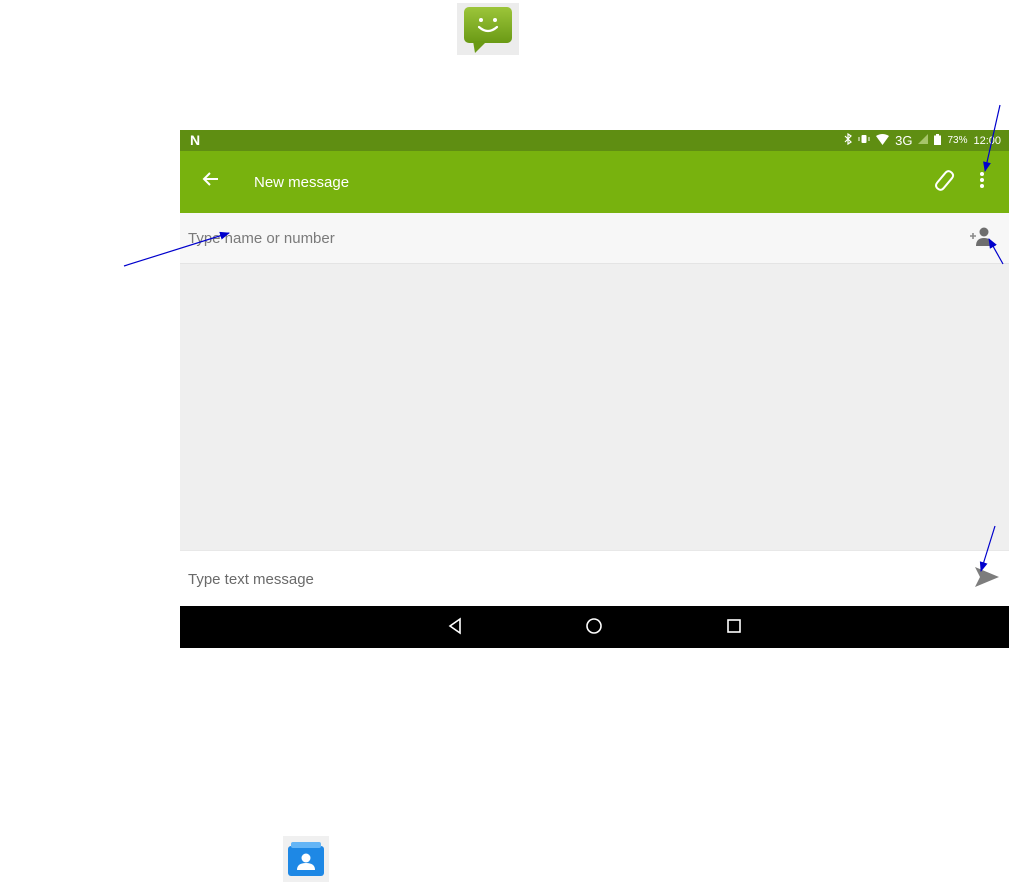 This screenshot has width=1009, height=887. What do you see at coordinates (594, 140) in the screenshot?
I see `status-bar: N 3G 73% 12:00` at bounding box center [594, 140].